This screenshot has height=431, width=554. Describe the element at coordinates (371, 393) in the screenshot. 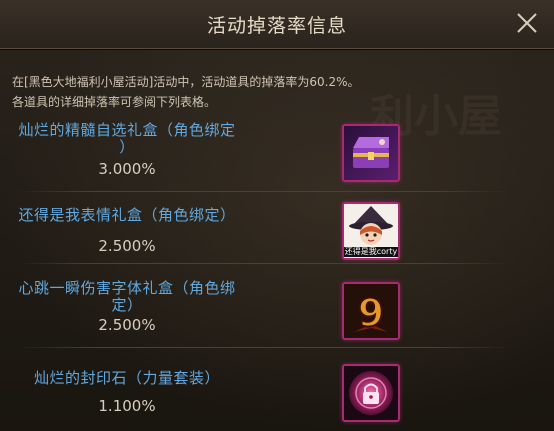

I see `pink-lock-seal-stone-icon` at that location.